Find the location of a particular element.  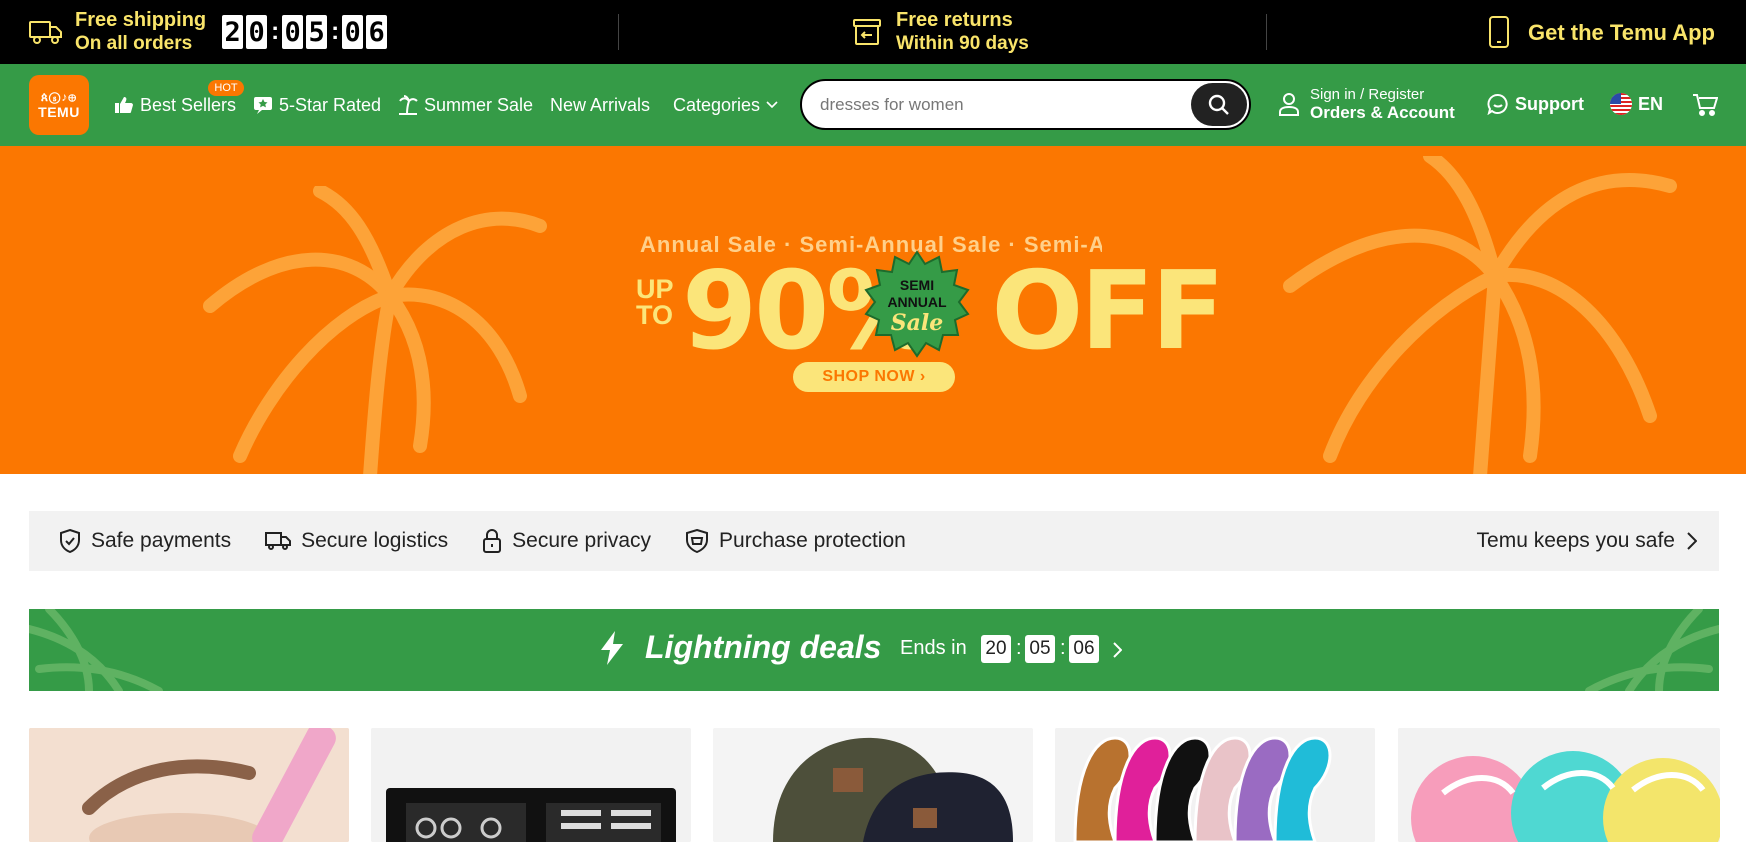

us-flag-icon is located at coordinates (1621, 104).